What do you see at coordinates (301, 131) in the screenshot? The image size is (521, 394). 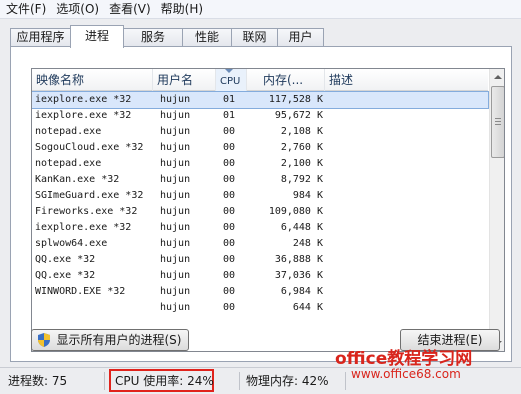 I see `cell-memory: 2,108 K` at bounding box center [301, 131].